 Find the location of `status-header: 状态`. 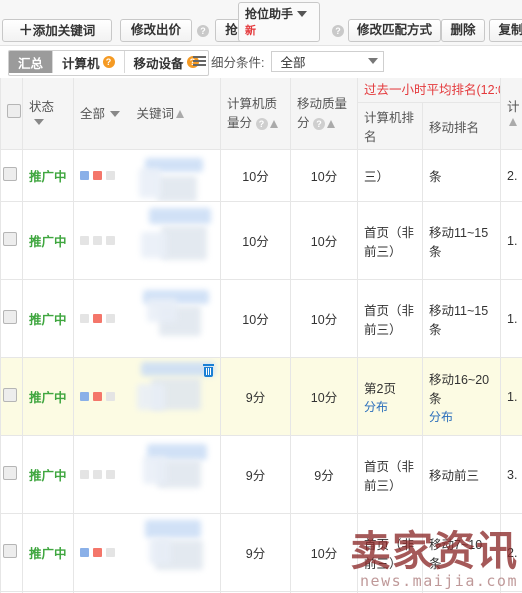

status-header: 状态 is located at coordinates (48, 114).